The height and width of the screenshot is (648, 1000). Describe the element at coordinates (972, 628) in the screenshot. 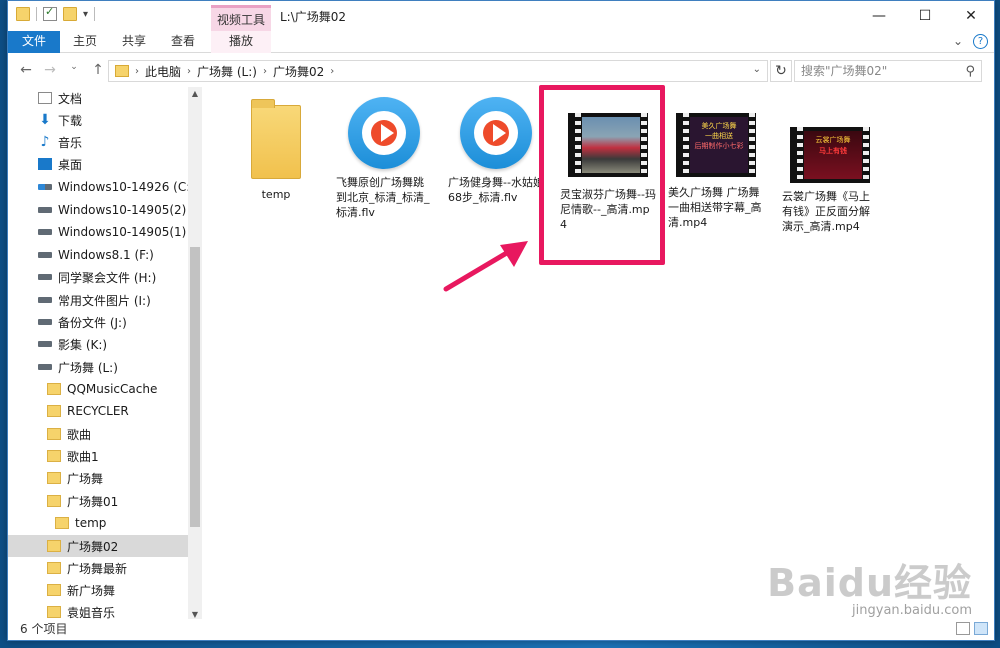

I see `view-switcher` at that location.